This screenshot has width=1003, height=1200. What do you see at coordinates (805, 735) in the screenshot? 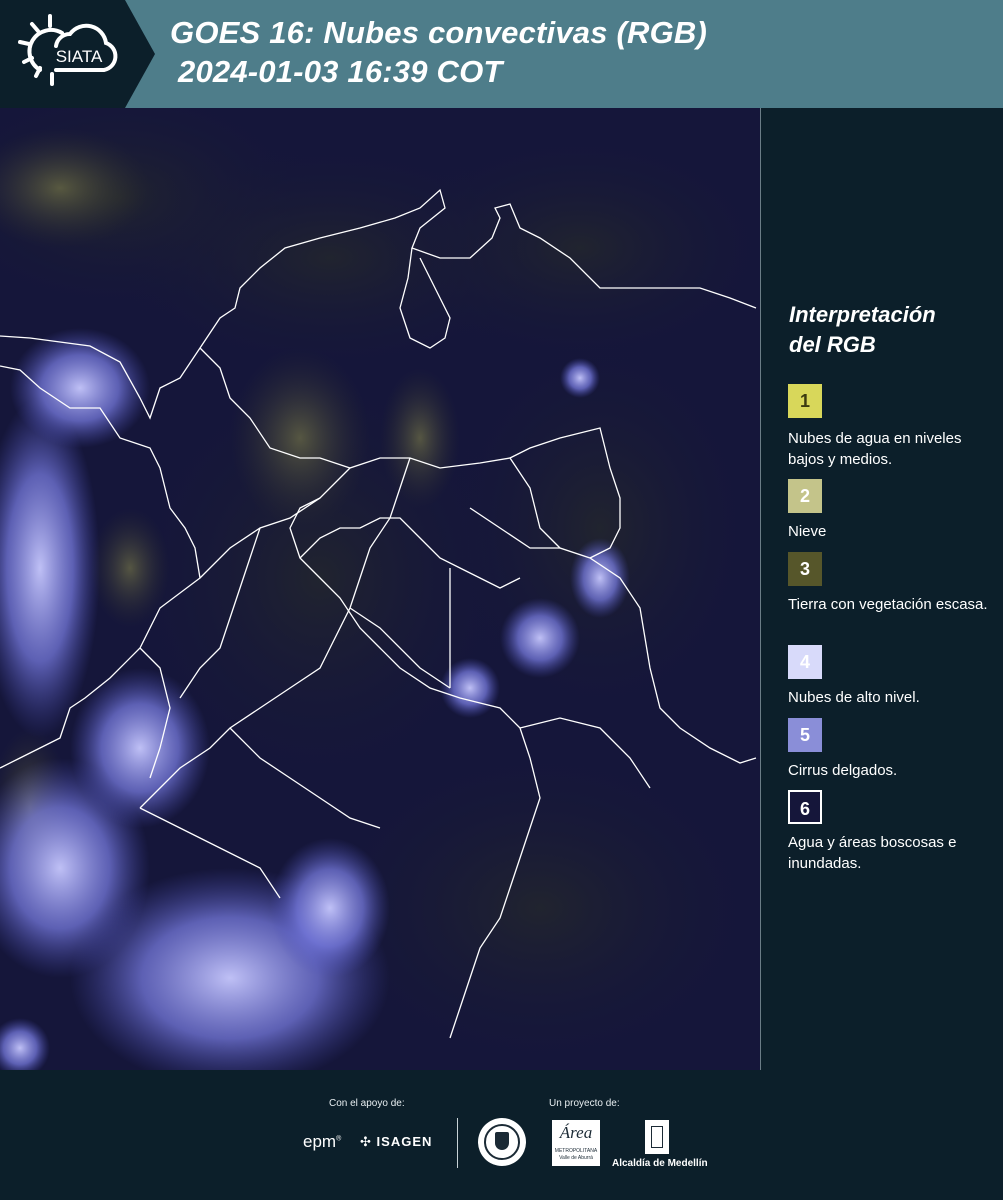
I see `legend-swatch-5: 5` at bounding box center [805, 735].